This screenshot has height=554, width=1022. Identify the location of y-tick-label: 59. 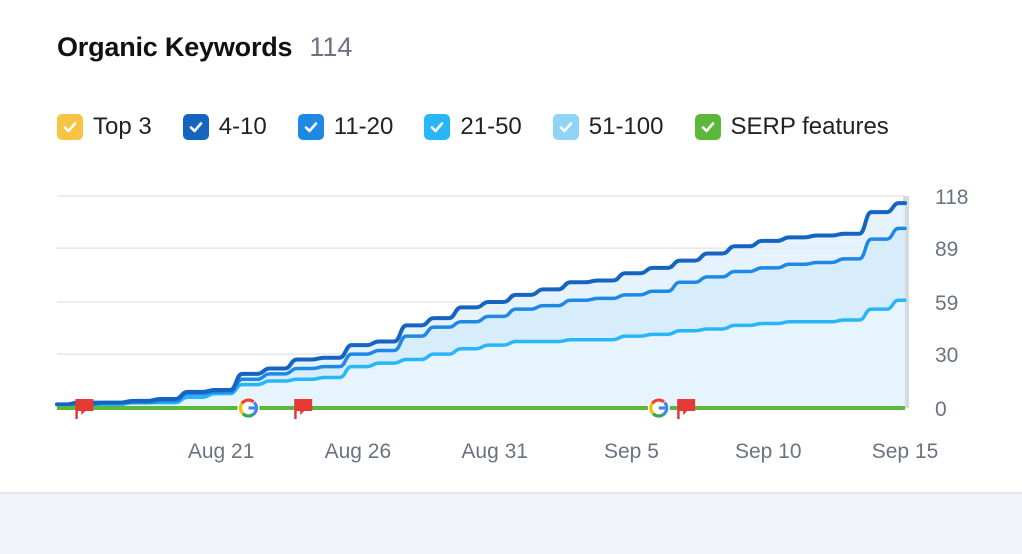
(946, 303).